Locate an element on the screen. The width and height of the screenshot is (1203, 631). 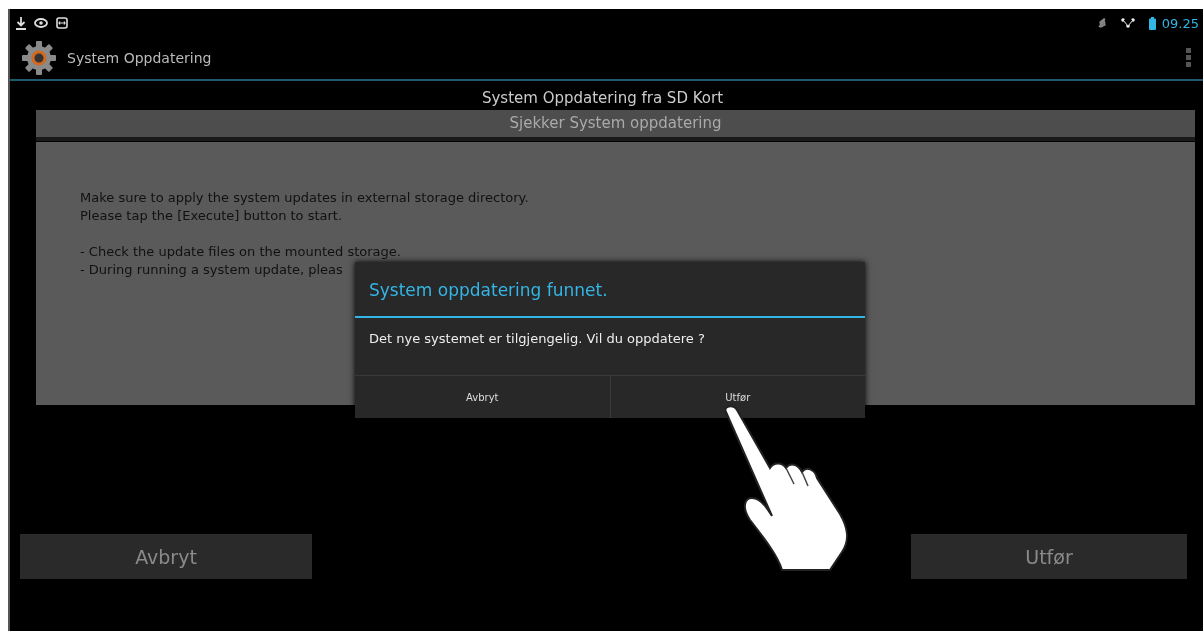
eye-icon is located at coordinates (41, 23).